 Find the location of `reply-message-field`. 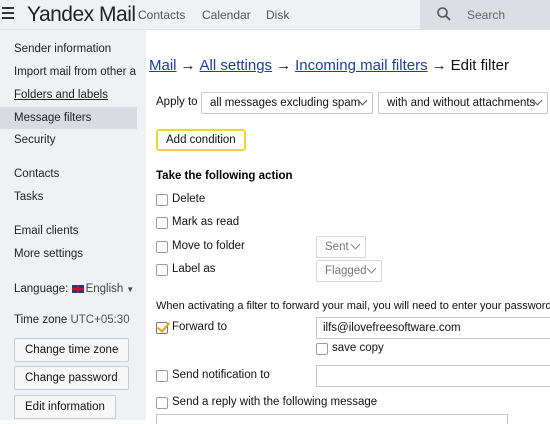

reply-message-field is located at coordinates (332, 419).